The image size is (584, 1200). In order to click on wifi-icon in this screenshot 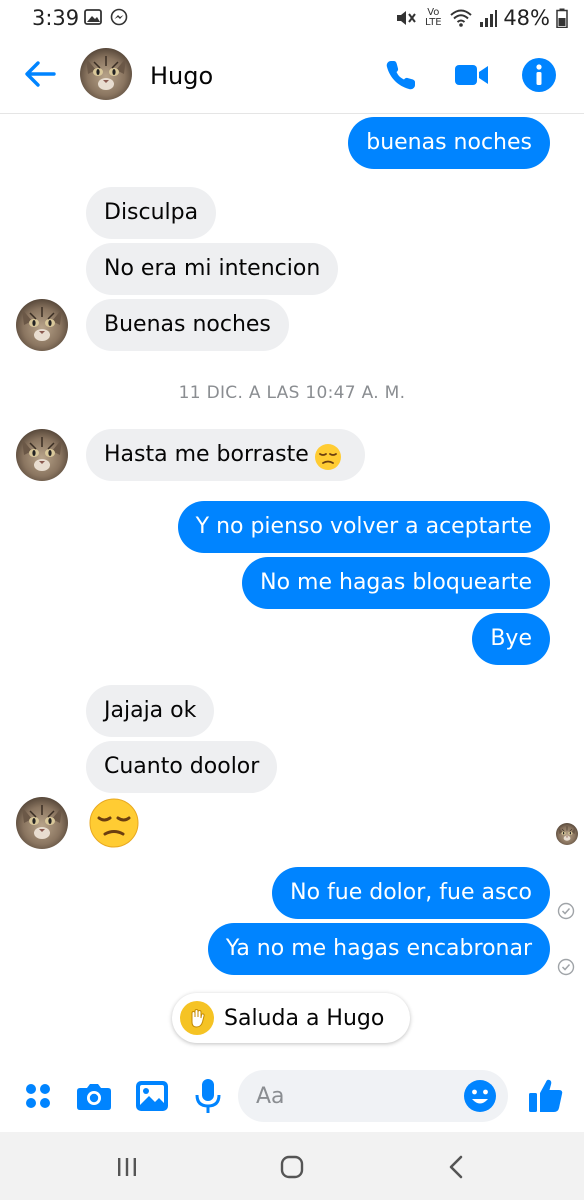, I will do `click(461, 18)`.